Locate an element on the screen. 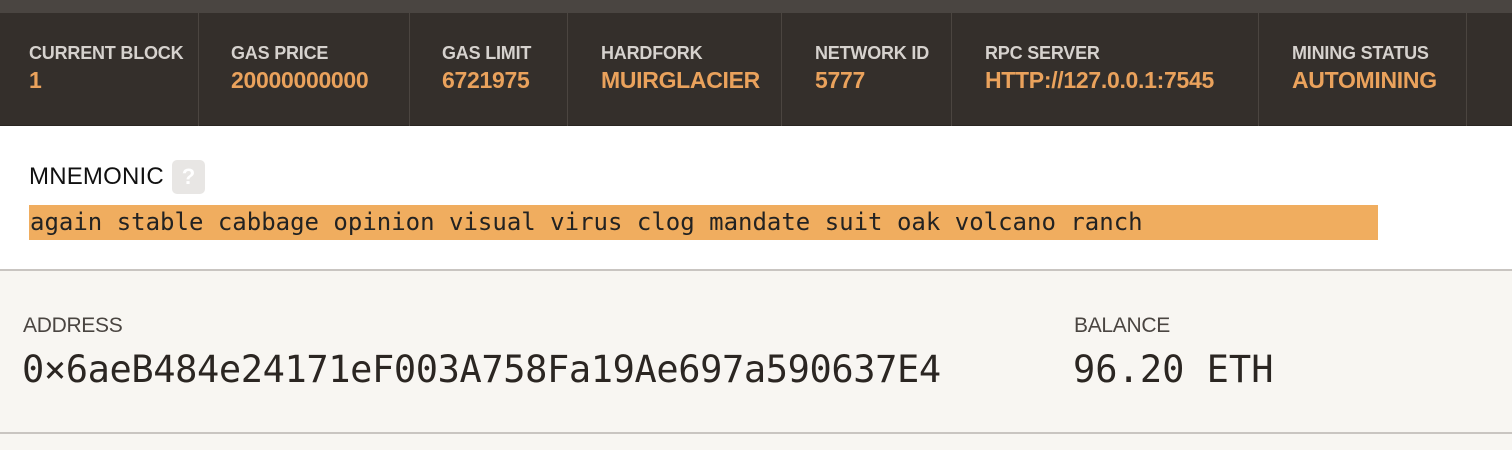 This screenshot has width=1512, height=450. address-label: ADDRESS is located at coordinates (73, 325).